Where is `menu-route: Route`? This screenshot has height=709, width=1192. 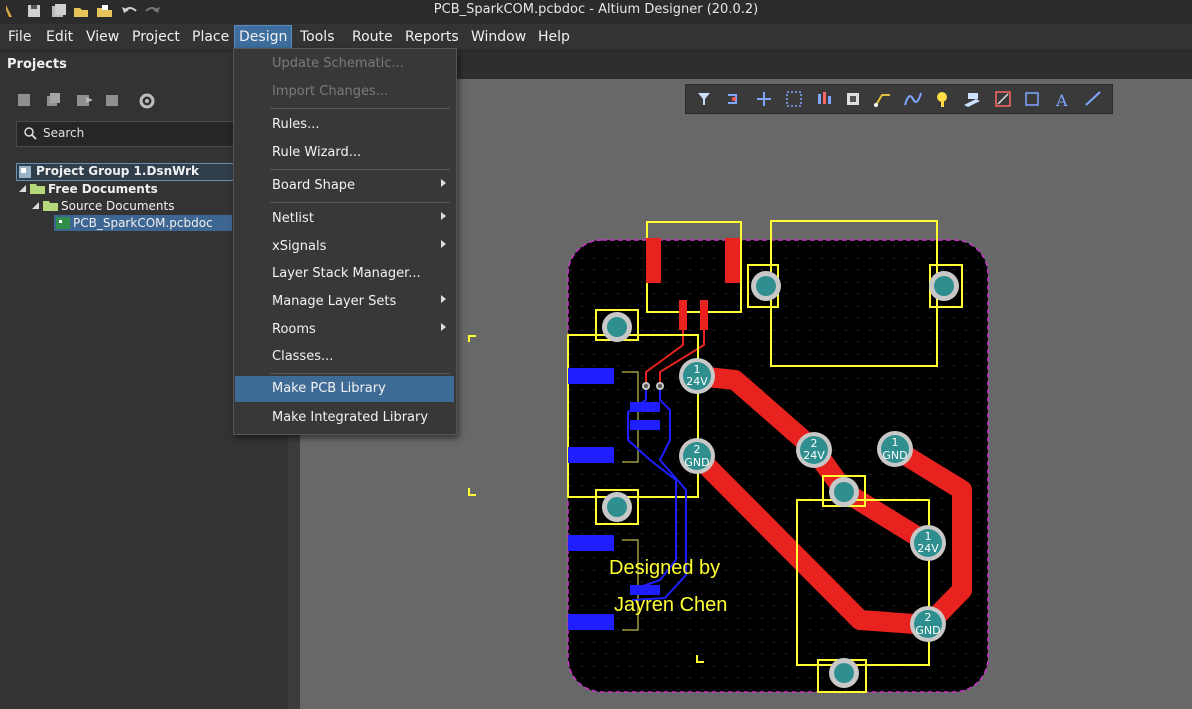 menu-route: Route is located at coordinates (372, 37).